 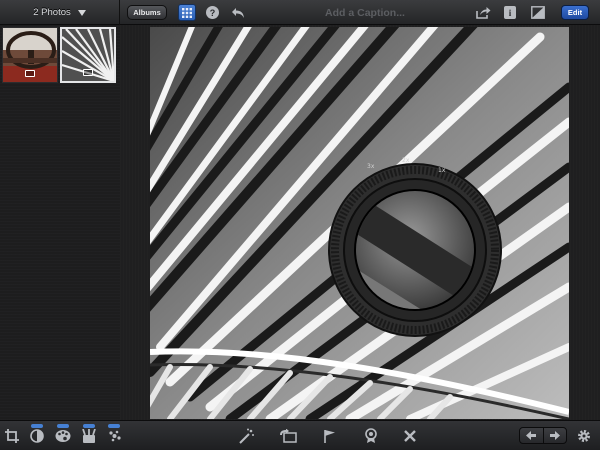 I want to click on reject-button, so click(x=410, y=436).